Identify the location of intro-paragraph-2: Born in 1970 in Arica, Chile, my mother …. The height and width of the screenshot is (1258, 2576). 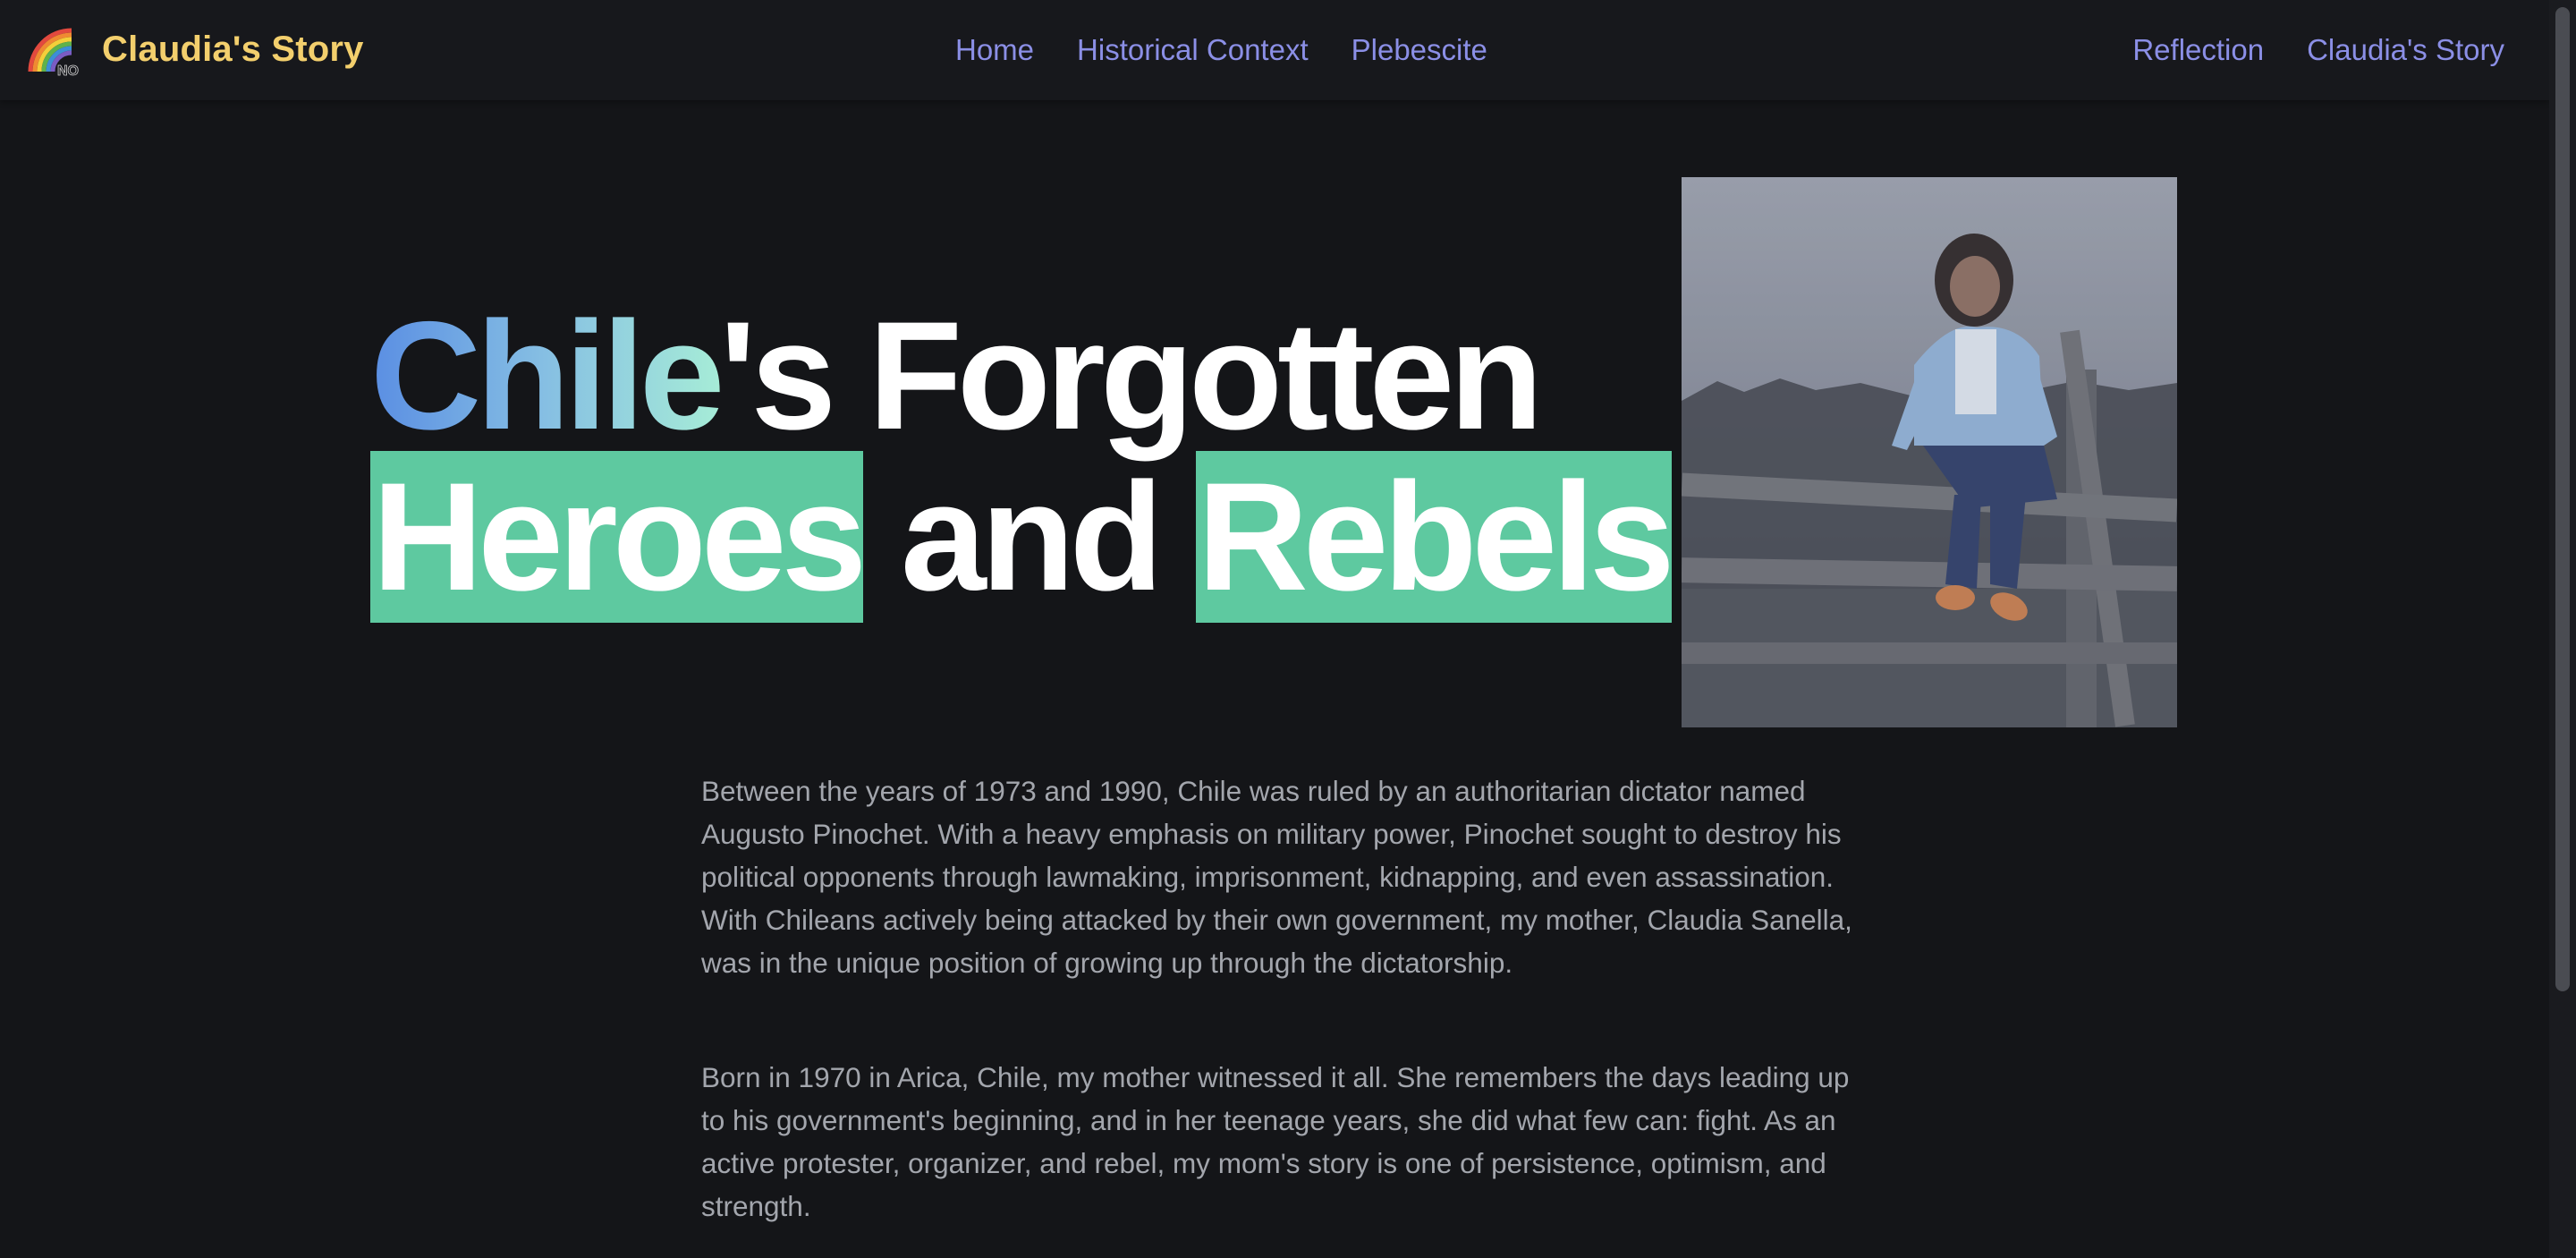
(1275, 1141).